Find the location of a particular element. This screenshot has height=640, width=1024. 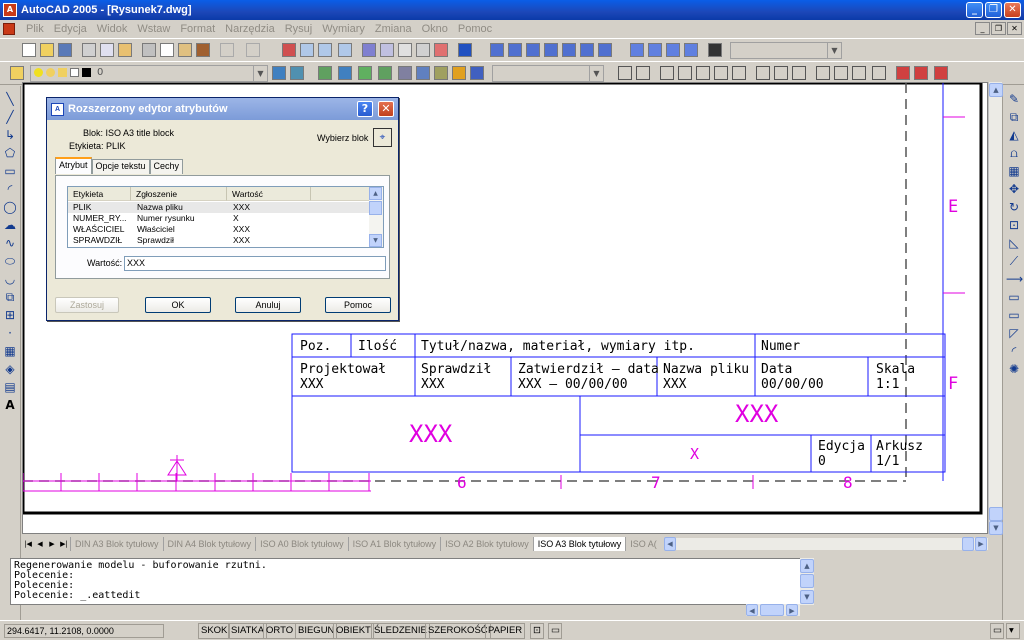

tray-settings-icon: ▭ is located at coordinates (997, 631).